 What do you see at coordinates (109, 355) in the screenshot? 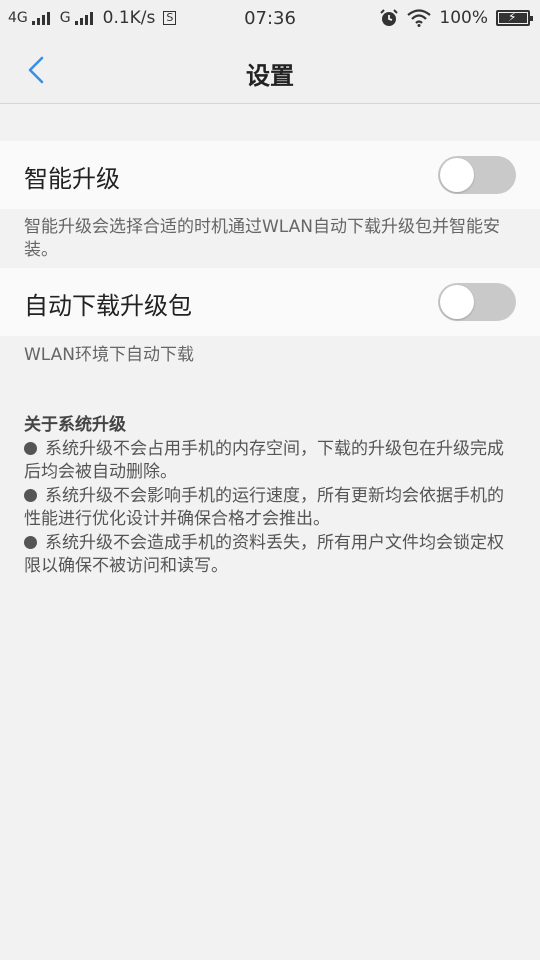
I see `setting-description: WLAN环境下自动下载` at bounding box center [109, 355].